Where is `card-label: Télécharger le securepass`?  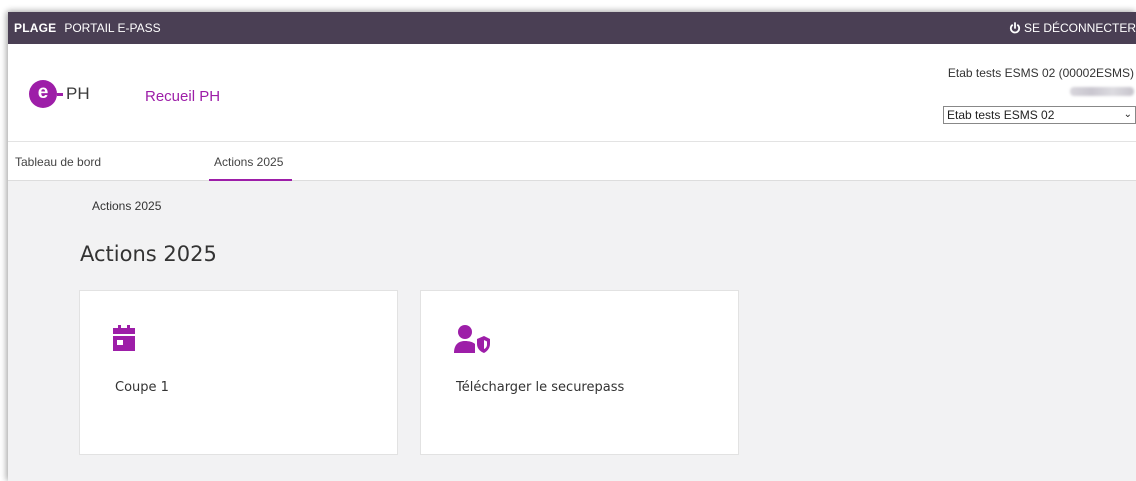 card-label: Télécharger le securepass is located at coordinates (540, 387).